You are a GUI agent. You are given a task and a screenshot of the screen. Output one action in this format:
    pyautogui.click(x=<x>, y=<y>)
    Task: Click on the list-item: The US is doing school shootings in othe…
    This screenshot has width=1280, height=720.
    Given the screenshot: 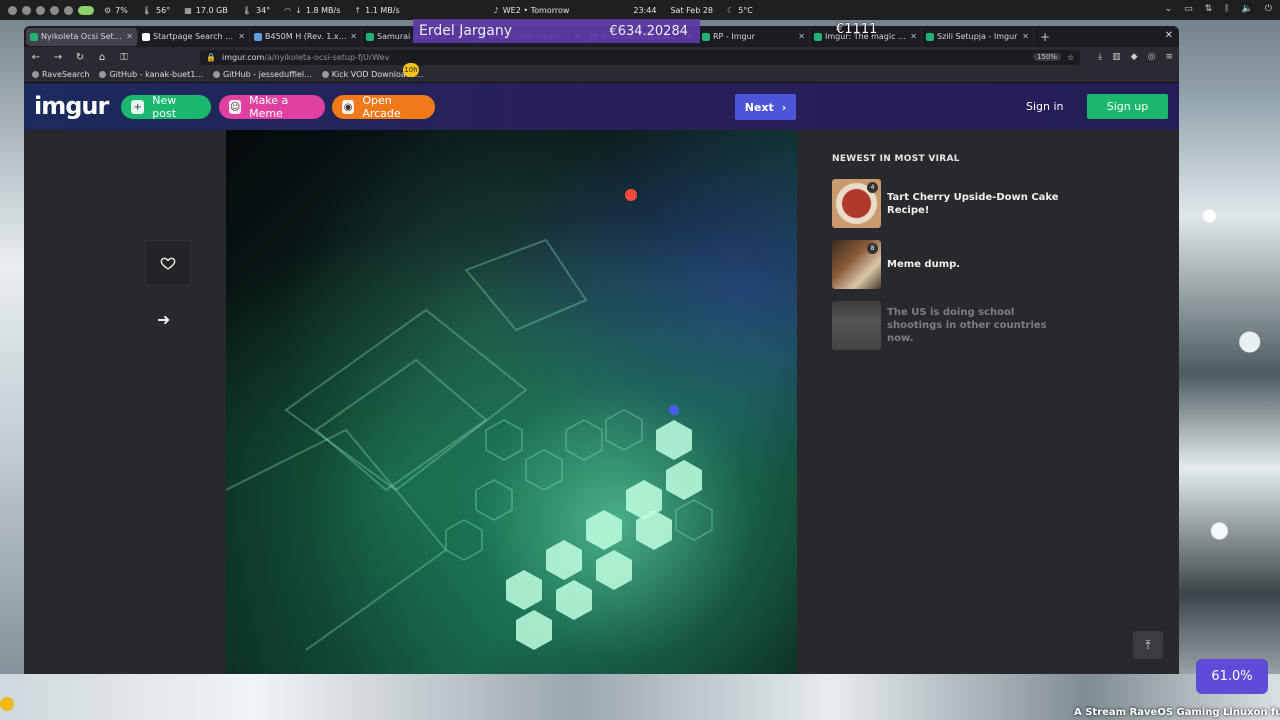 What is the action you would take?
    pyautogui.click(x=947, y=325)
    